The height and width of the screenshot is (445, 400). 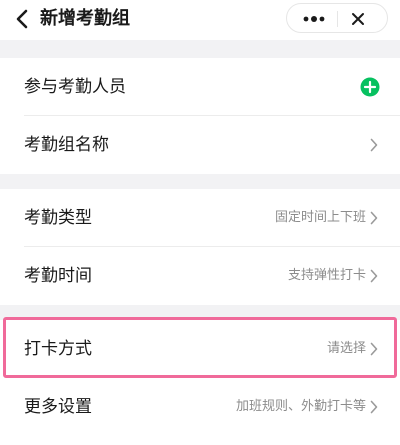 I want to click on row-value: 支持弹性打卡, so click(x=326, y=275).